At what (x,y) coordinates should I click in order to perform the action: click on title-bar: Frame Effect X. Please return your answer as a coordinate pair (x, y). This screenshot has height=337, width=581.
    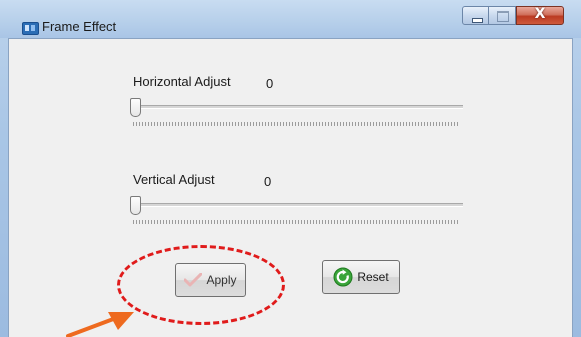
    Looking at the image, I should click on (290, 19).